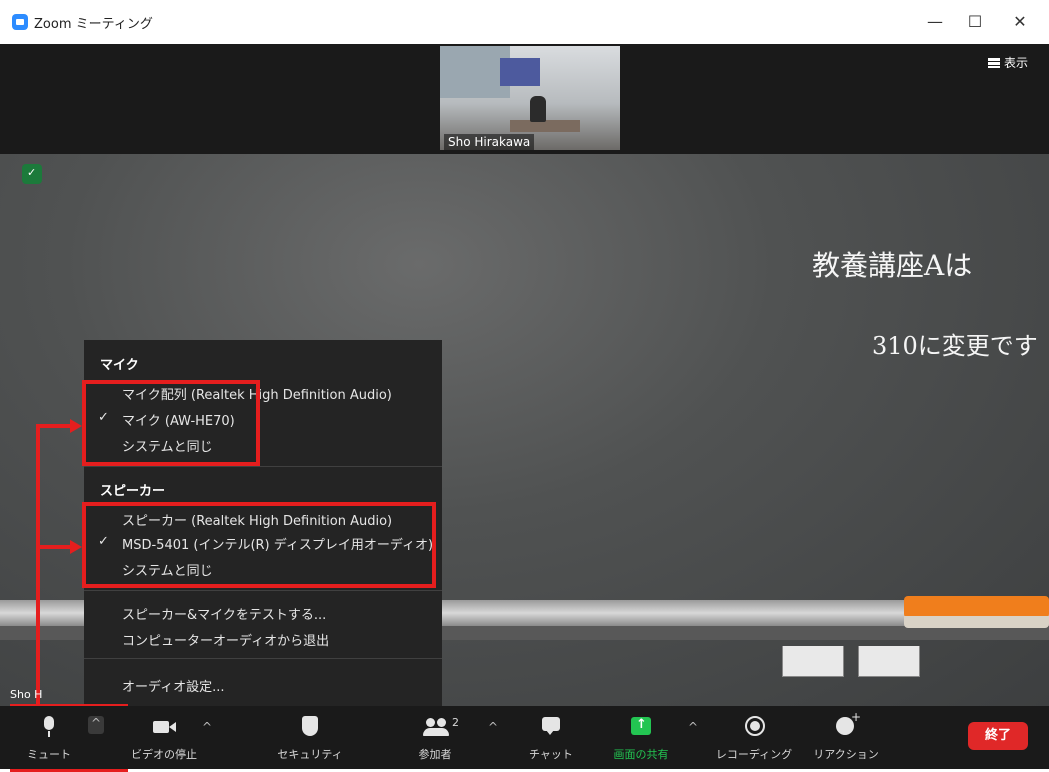  What do you see at coordinates (846, 754) in the screenshot?
I see `reactions-label: リアクション` at bounding box center [846, 754].